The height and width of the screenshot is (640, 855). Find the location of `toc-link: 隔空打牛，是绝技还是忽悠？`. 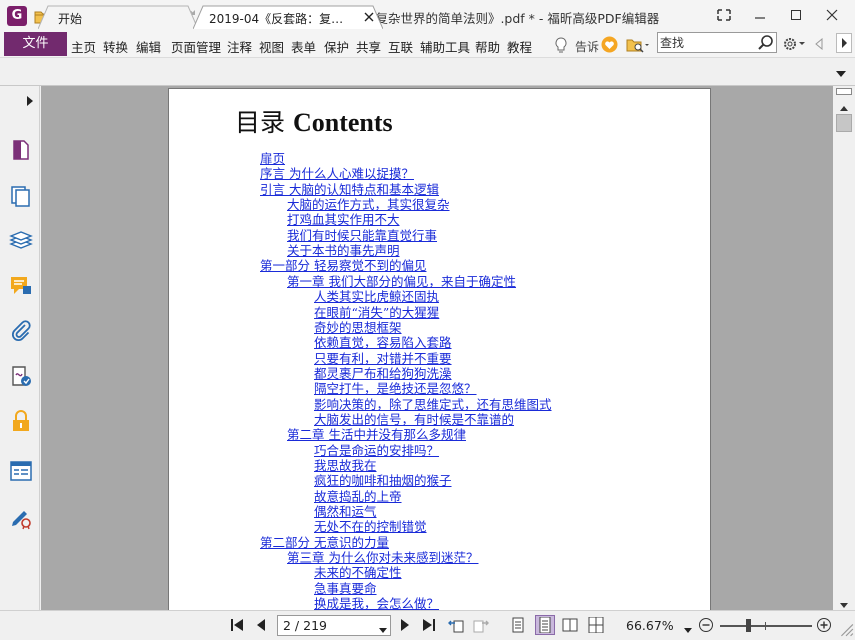

toc-link: 隔空打牛，是绝技还是忽悠？ is located at coordinates (395, 388).